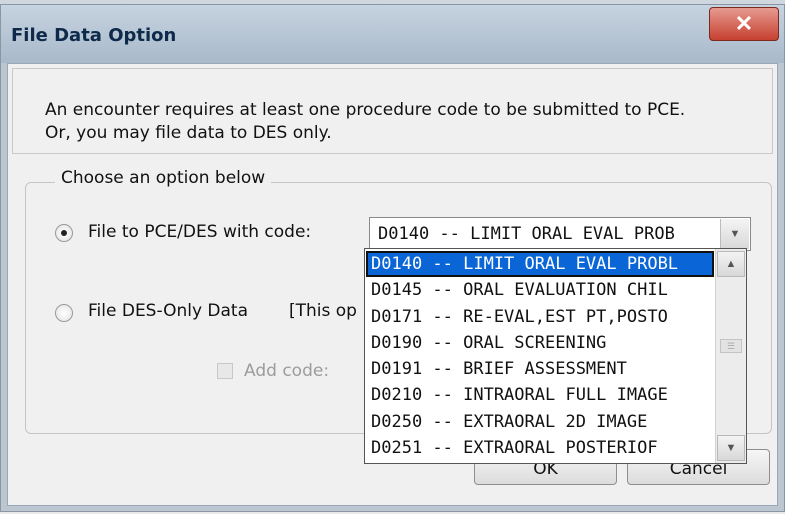  I want to click on add-code-checkbox, so click(225, 371).